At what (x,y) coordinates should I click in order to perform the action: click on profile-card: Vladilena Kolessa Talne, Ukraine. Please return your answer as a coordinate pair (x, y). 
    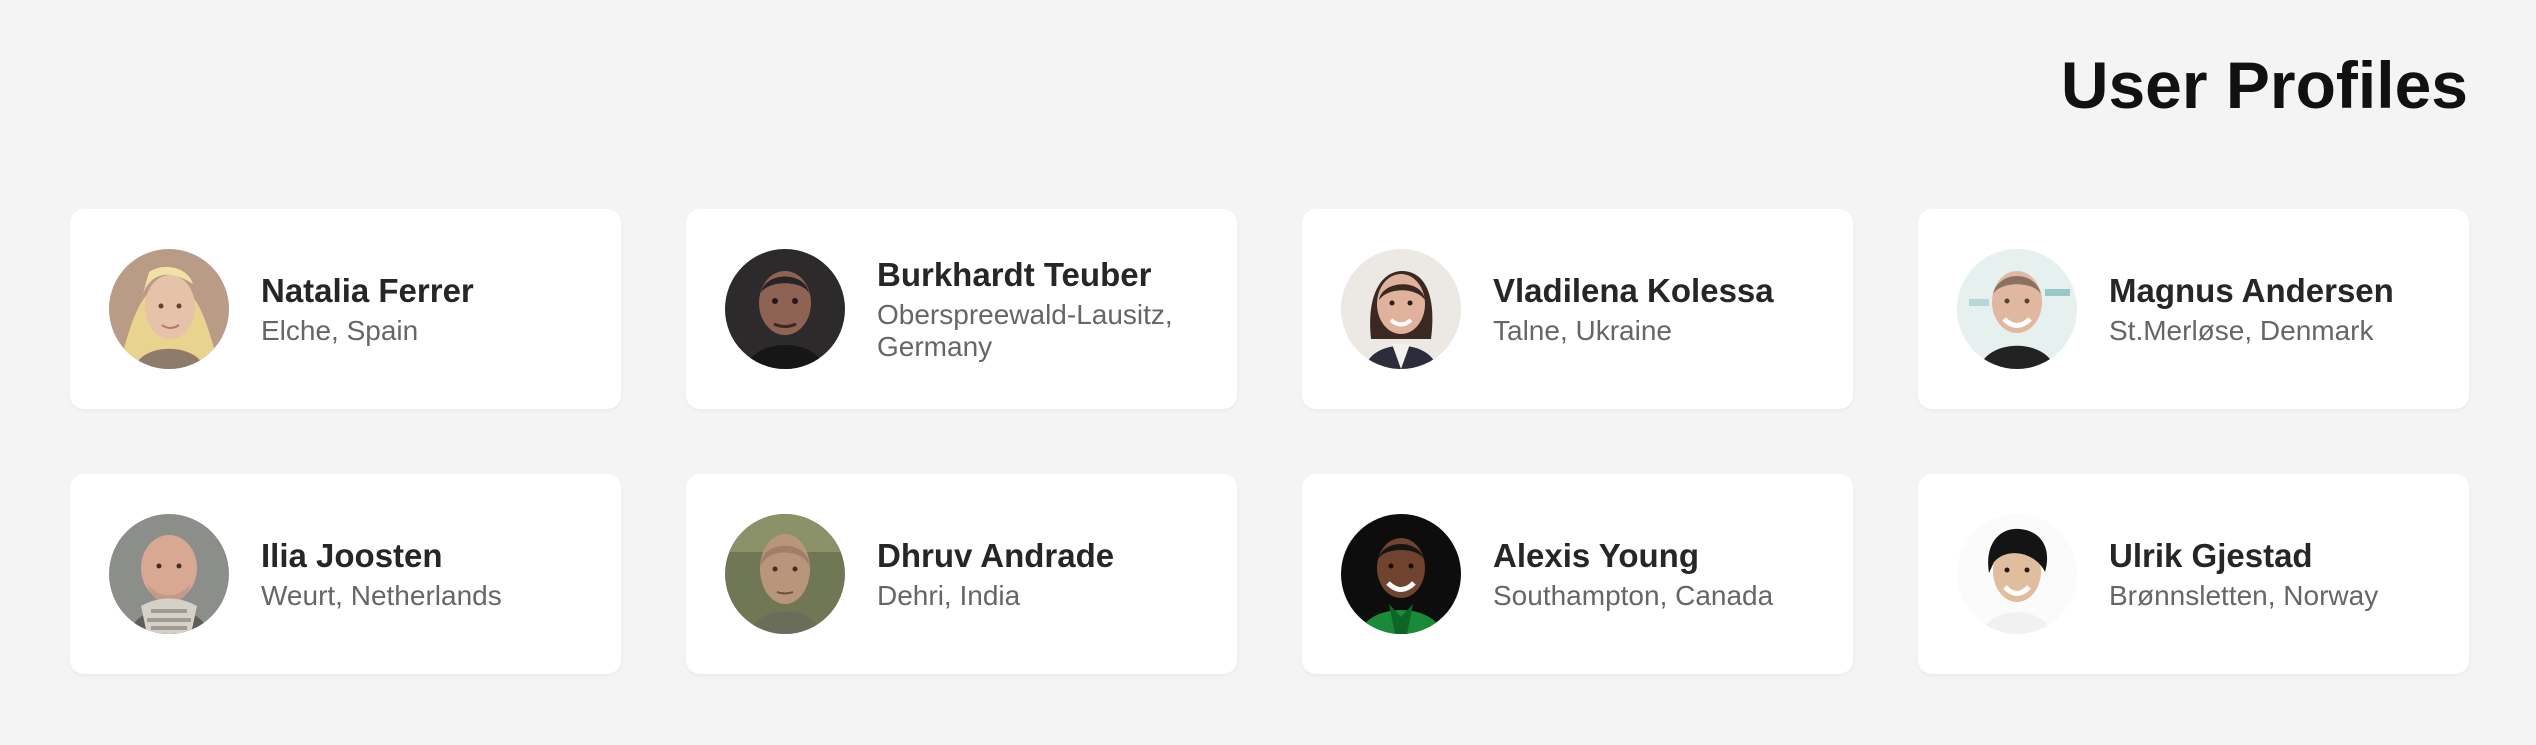
    Looking at the image, I should click on (1577, 309).